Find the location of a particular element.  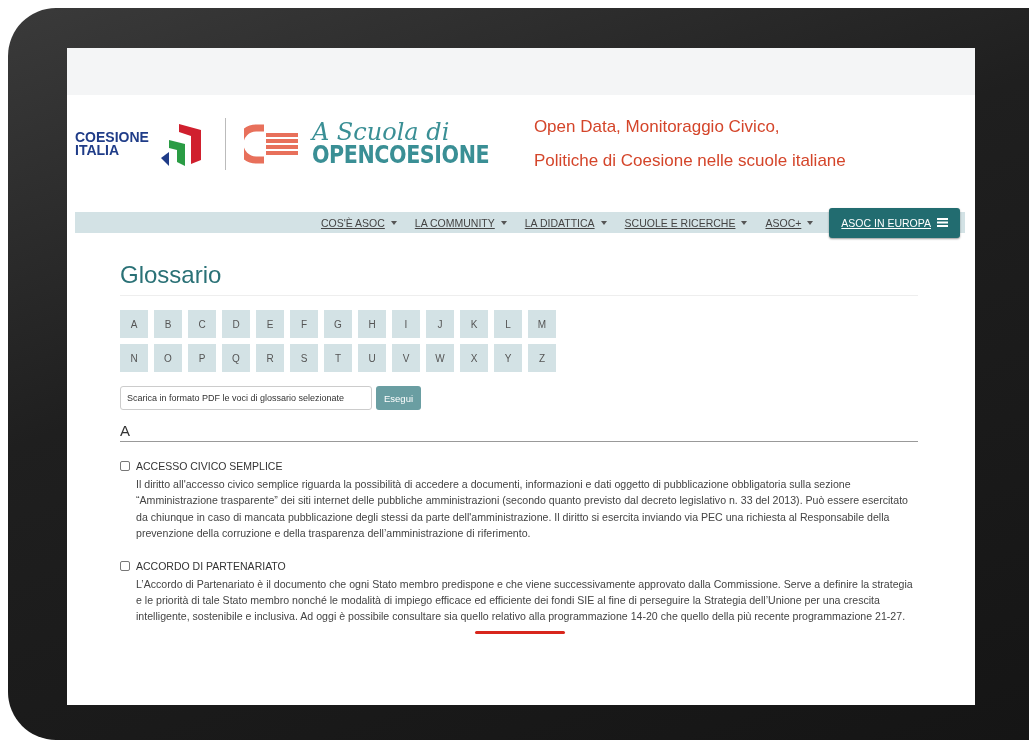

term-title: ACCORDO DI PARTENARIATO is located at coordinates (211, 565).